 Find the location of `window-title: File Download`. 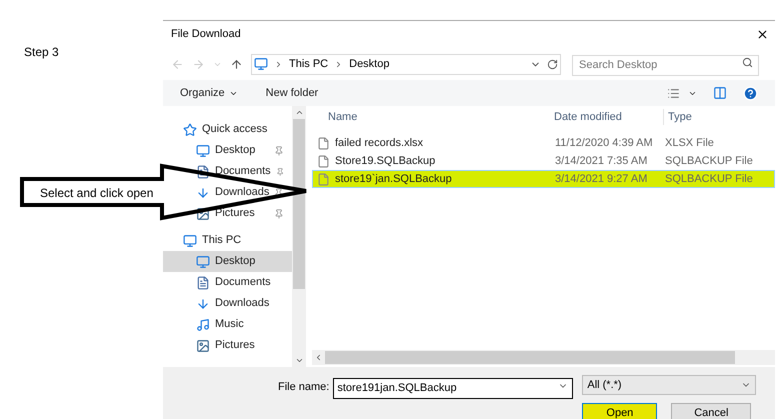

window-title: File Download is located at coordinates (206, 34).